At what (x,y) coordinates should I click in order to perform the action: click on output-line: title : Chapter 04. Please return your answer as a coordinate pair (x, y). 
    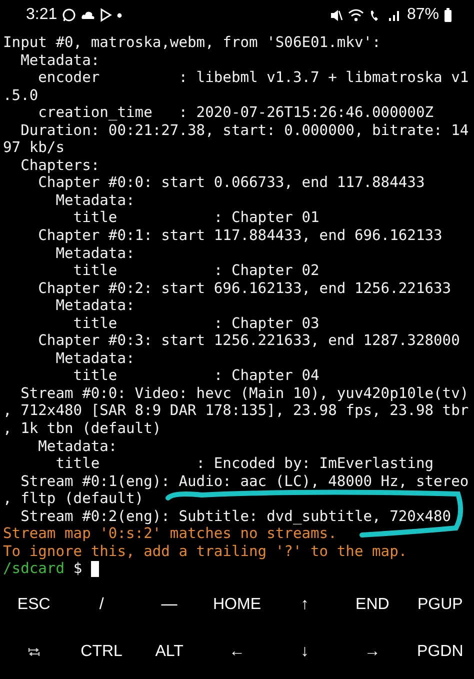
    Looking at the image, I should click on (196, 376).